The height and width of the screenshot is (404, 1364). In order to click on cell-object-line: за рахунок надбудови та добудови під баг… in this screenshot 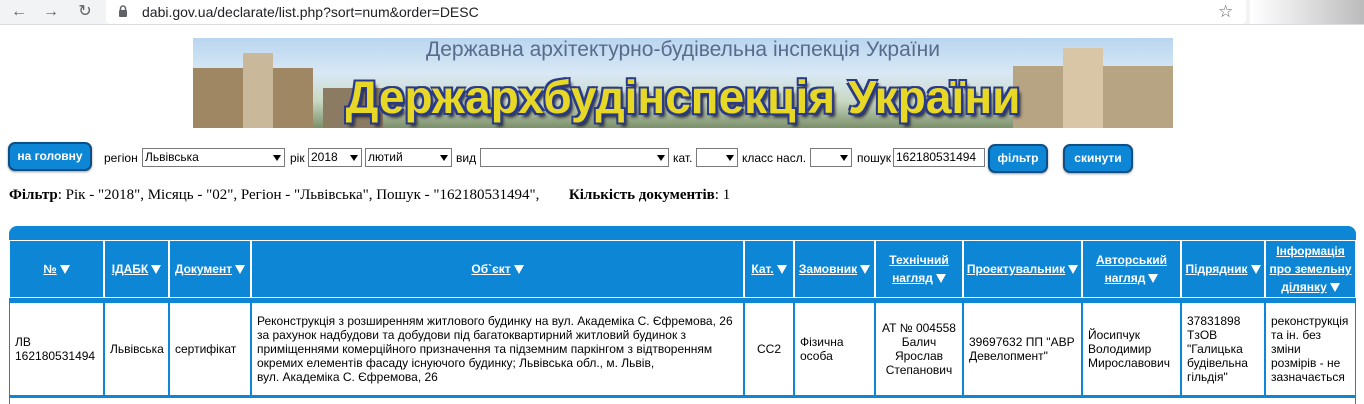, I will do `click(472, 335)`.